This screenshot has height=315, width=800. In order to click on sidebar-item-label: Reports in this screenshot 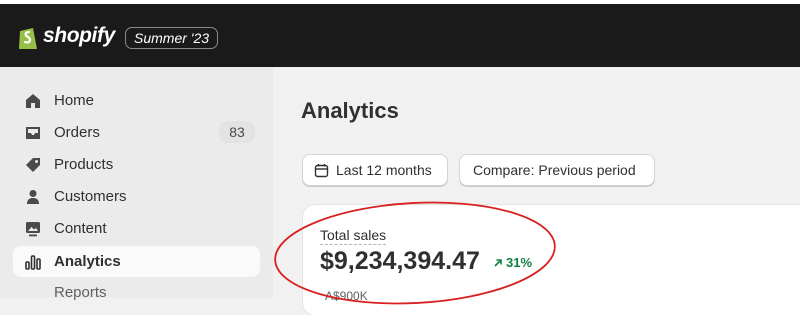, I will do `click(80, 292)`.